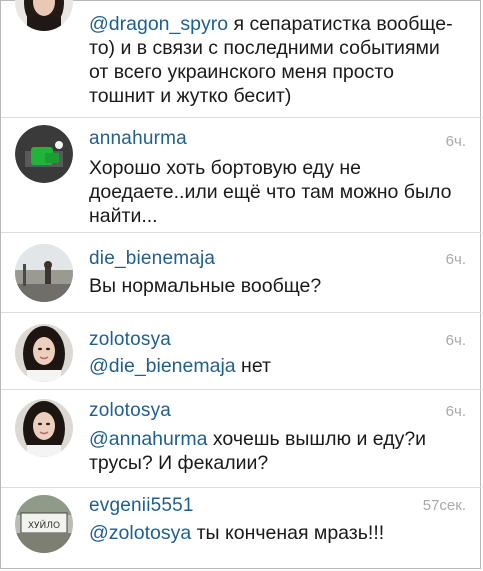 The width and height of the screenshot is (483, 571). I want to click on comment-timestamp: 57сек., so click(444, 505).